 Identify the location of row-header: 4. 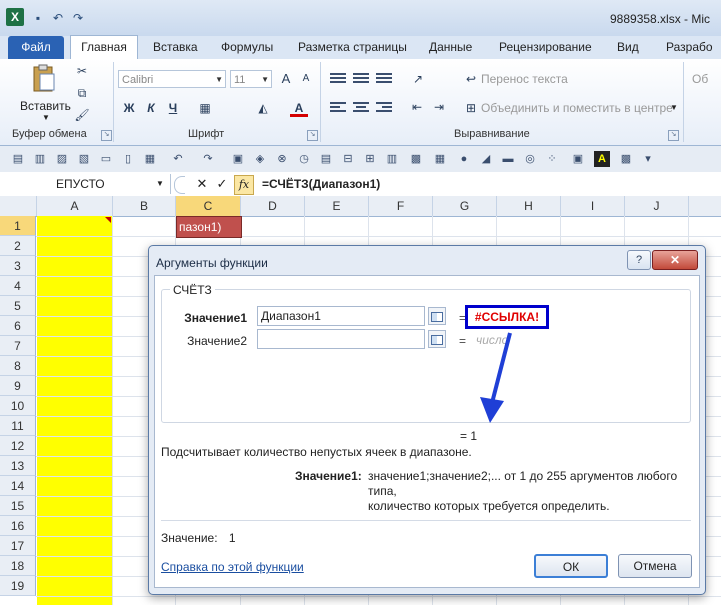
(18, 286).